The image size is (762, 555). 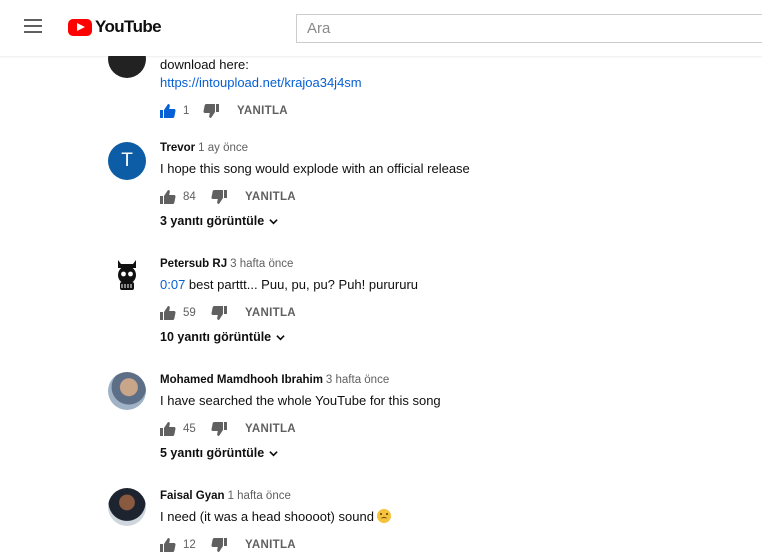 I want to click on like-count: 84, so click(x=189, y=197).